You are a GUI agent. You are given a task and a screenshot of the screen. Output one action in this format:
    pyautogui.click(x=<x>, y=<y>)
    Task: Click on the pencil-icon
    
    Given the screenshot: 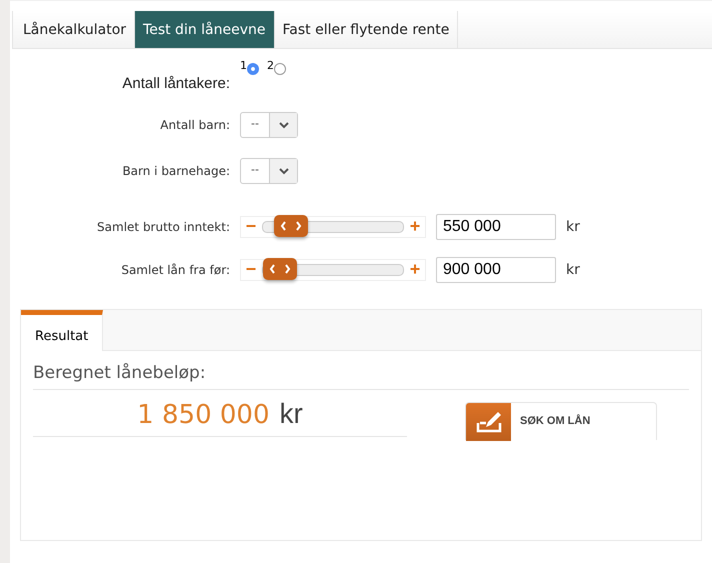 What is the action you would take?
    pyautogui.click(x=489, y=422)
    